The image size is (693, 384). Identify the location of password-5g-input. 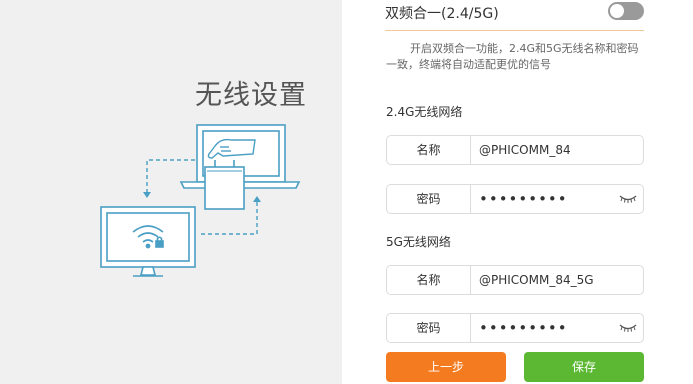
(549, 328).